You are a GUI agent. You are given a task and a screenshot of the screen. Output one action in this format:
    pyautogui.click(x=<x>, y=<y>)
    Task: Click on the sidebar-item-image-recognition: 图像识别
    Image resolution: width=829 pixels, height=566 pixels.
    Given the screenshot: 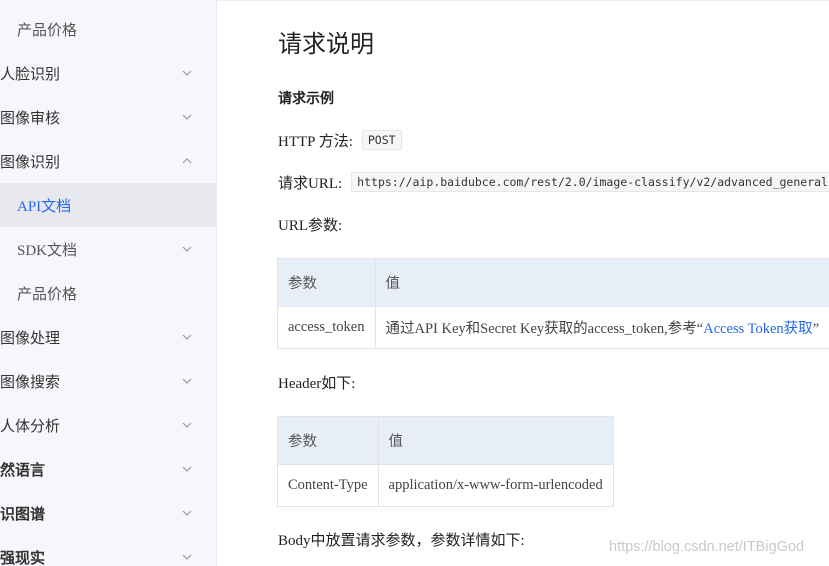 What is the action you would take?
    pyautogui.click(x=108, y=161)
    